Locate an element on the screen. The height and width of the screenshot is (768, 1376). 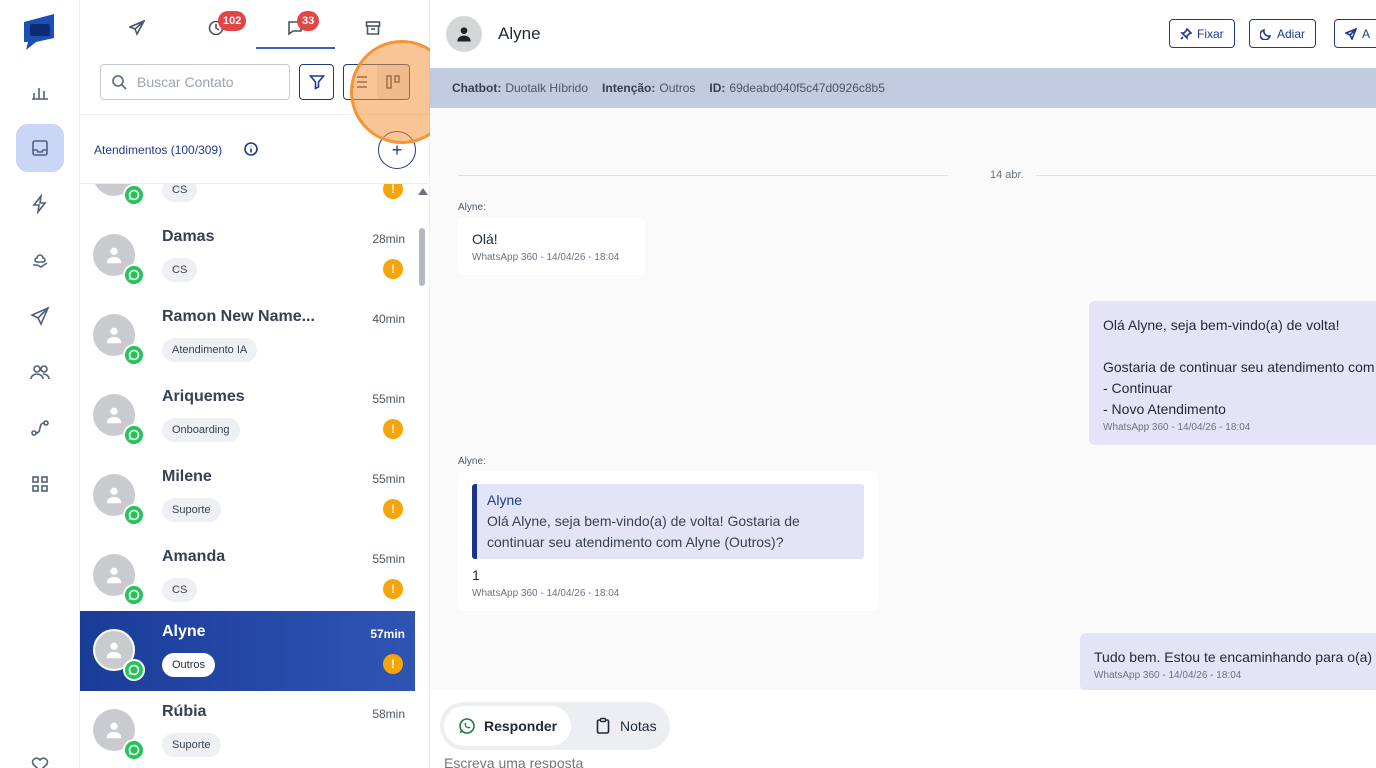
nav-inbox is located at coordinates (40, 148).